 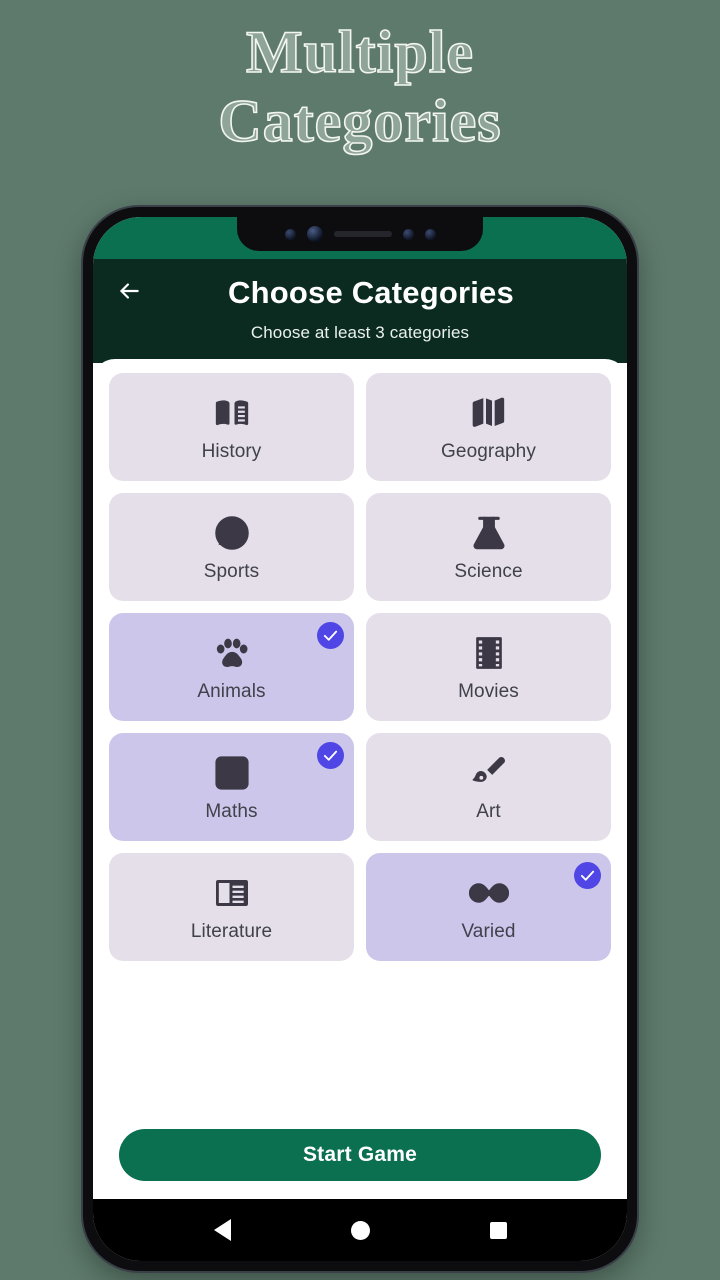 What do you see at coordinates (232, 653) in the screenshot?
I see `paw-print-icon` at bounding box center [232, 653].